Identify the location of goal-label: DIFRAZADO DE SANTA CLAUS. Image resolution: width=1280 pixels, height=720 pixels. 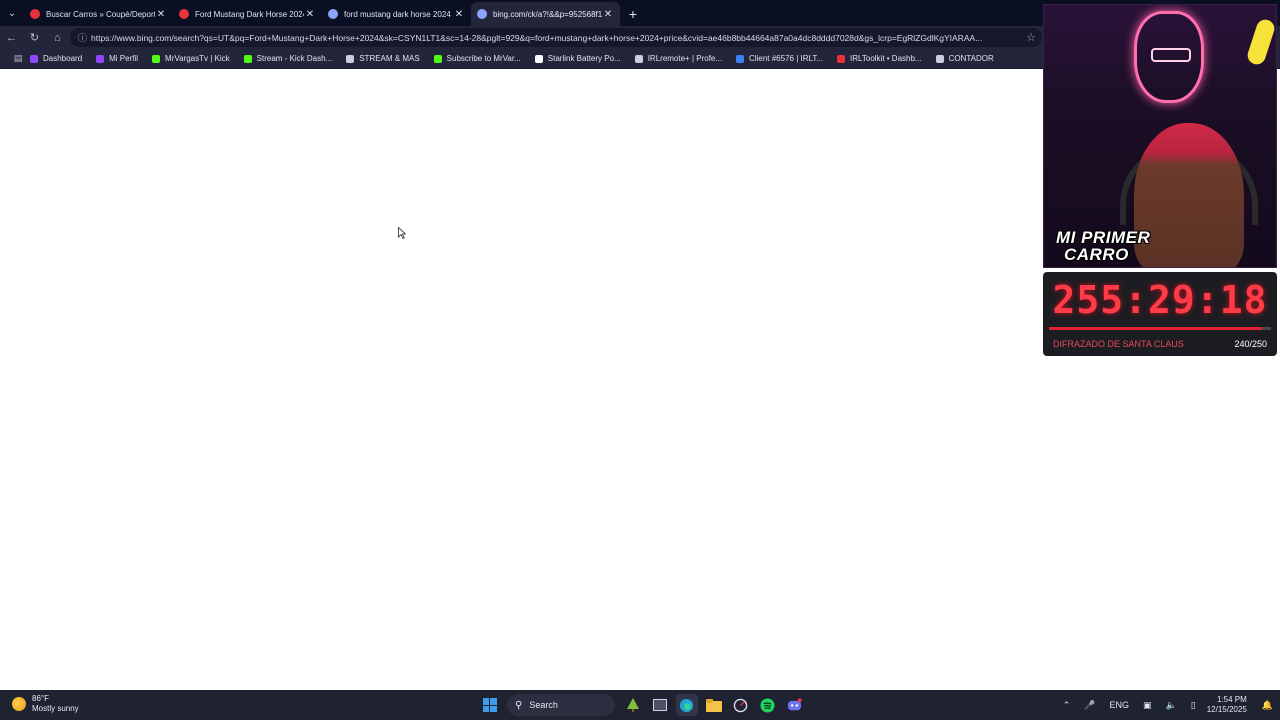
(1118, 344).